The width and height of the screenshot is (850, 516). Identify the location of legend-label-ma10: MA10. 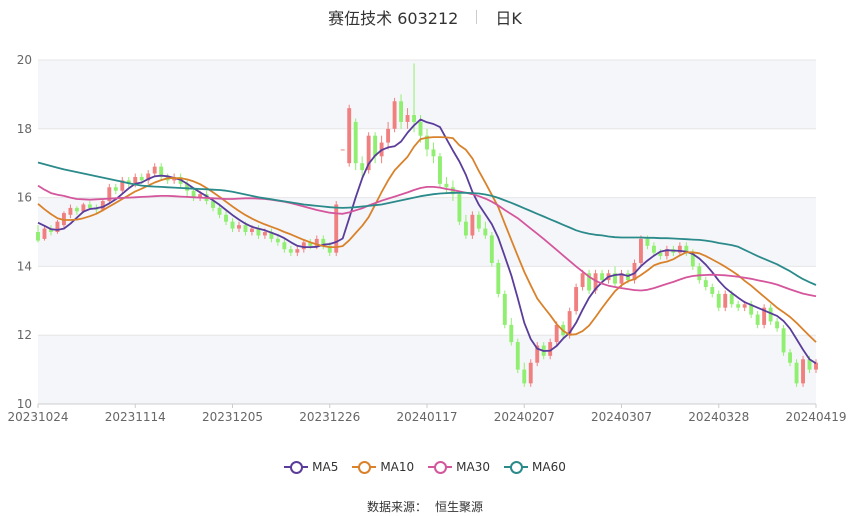
(397, 467).